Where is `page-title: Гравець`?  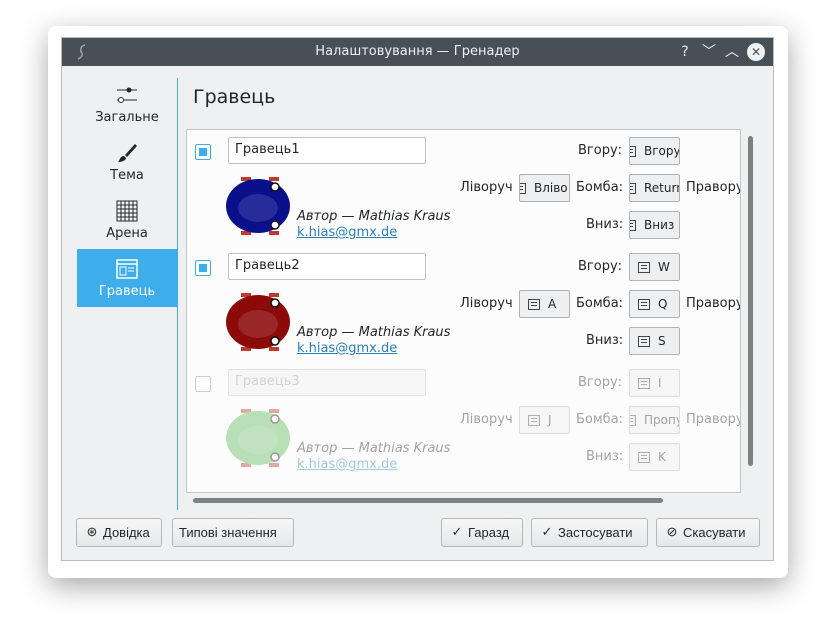
page-title: Гравець is located at coordinates (234, 97).